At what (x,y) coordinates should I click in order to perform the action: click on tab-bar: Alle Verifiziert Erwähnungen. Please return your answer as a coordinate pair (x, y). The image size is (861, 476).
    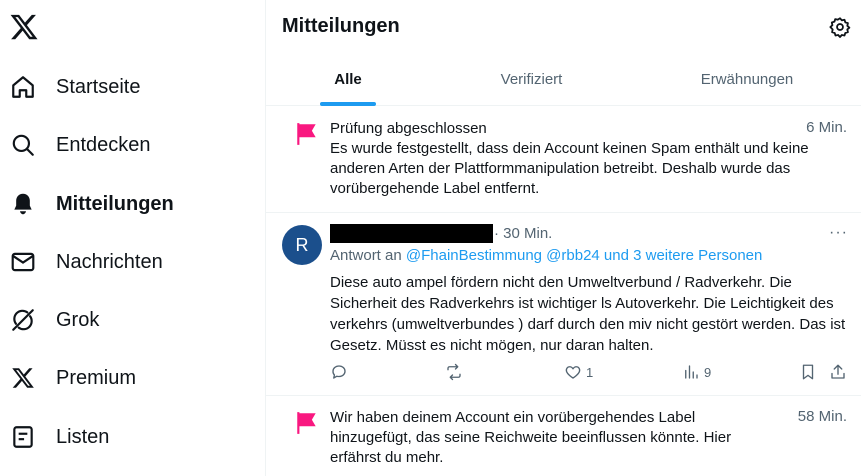
    Looking at the image, I should click on (563, 79).